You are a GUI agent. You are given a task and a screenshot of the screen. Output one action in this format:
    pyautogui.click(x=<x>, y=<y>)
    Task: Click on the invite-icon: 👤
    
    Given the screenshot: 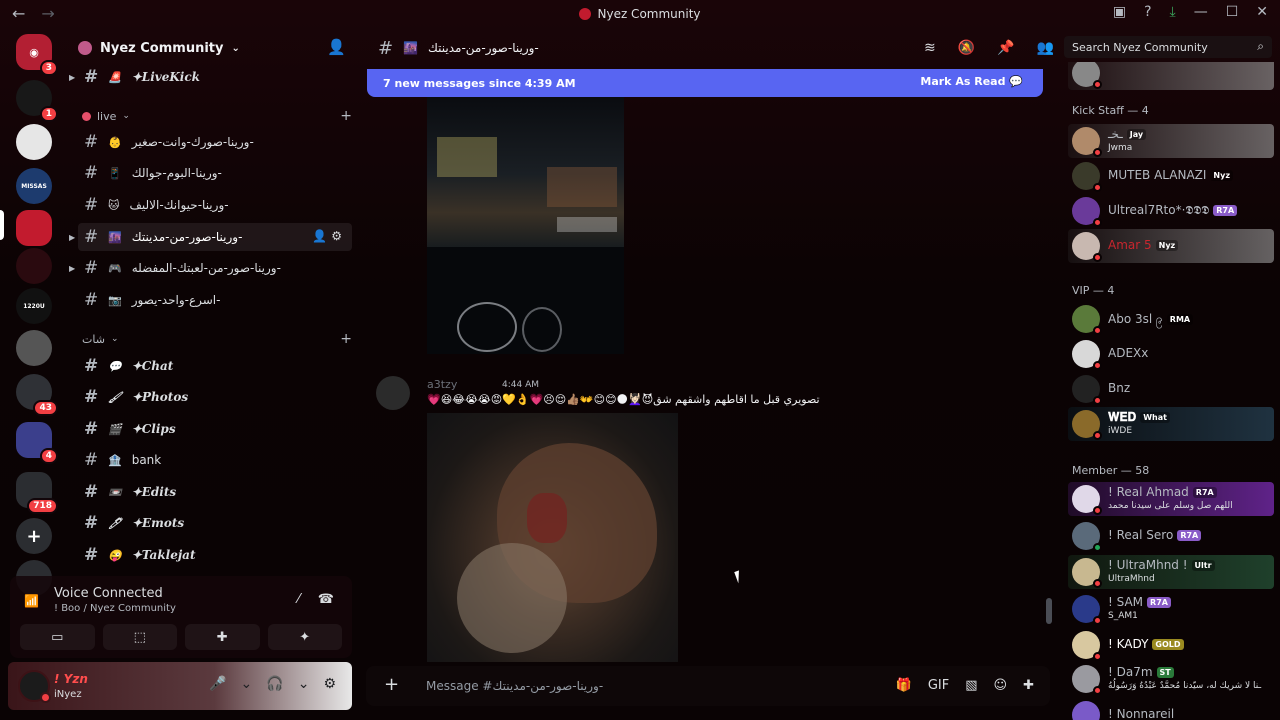 What is the action you would take?
    pyautogui.click(x=321, y=236)
    